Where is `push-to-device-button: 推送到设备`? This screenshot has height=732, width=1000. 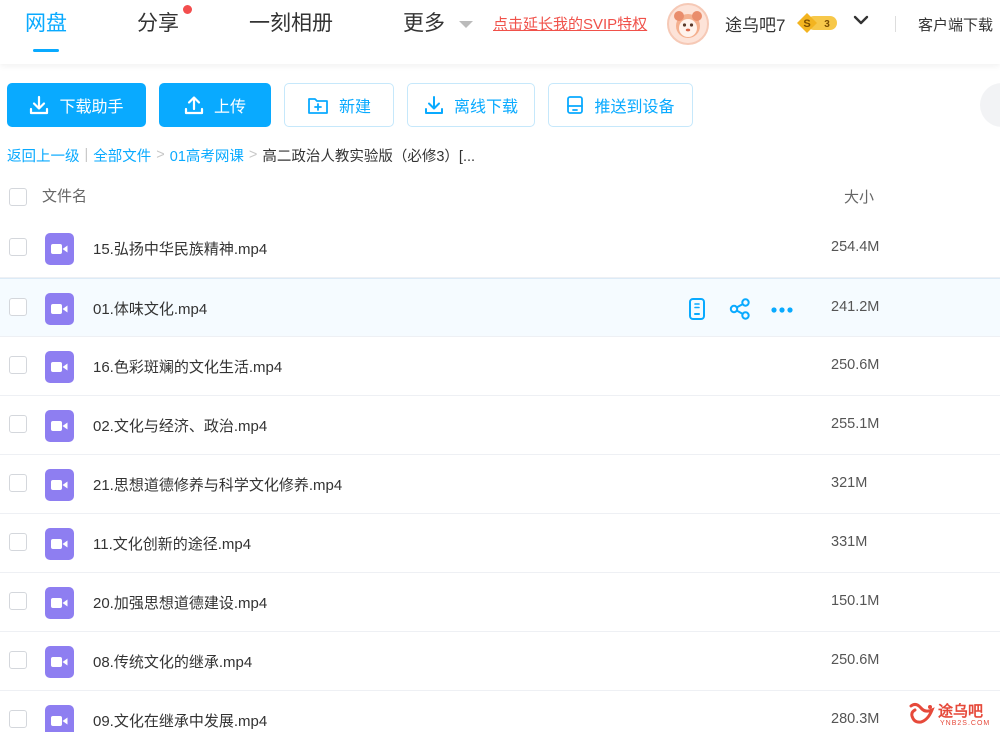
push-to-device-button: 推送到设备 is located at coordinates (620, 105).